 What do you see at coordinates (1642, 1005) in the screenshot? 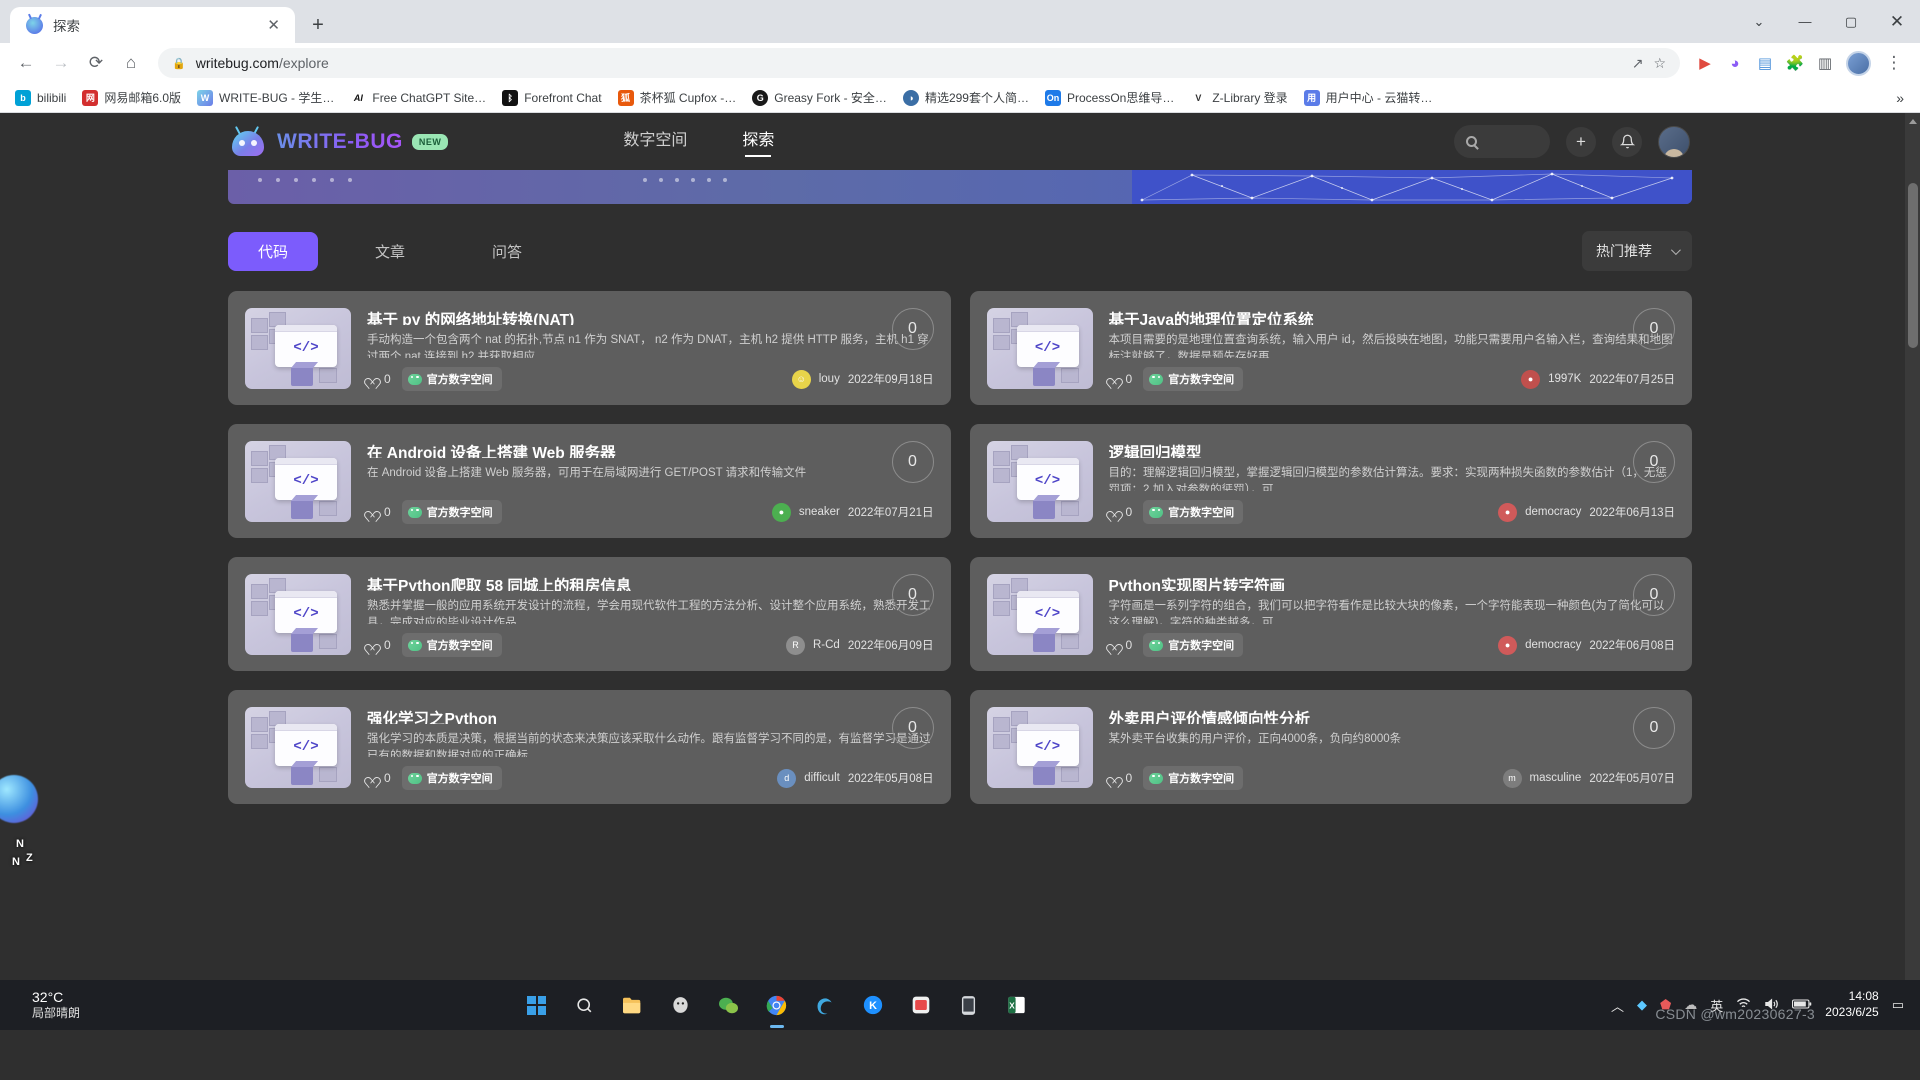
I see `tray-security-icon: ◆` at bounding box center [1642, 1005].